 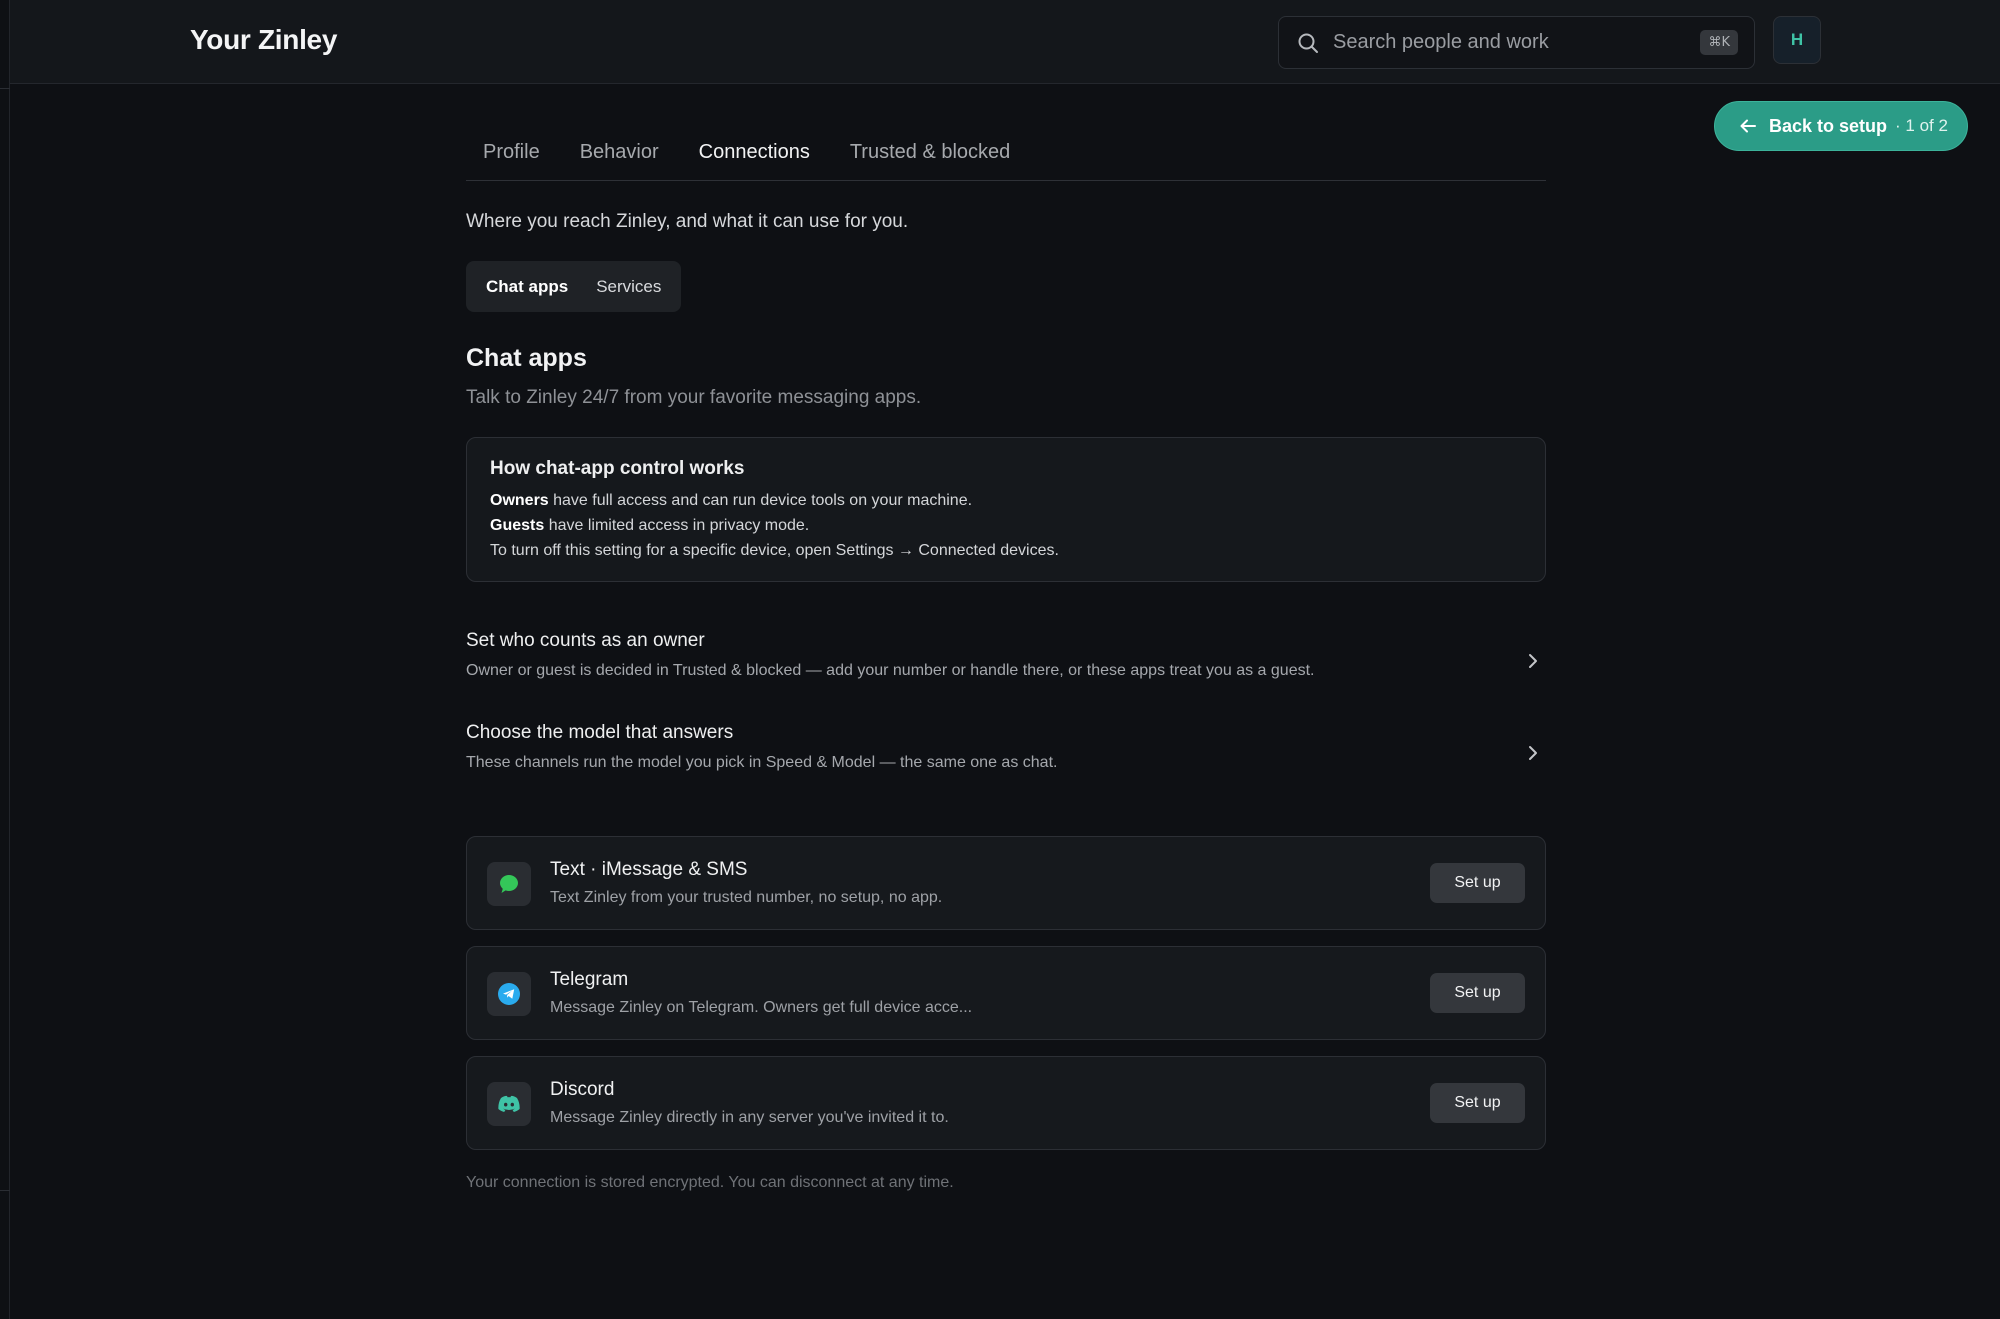 I want to click on back-to-setup-label: Back to setup, so click(x=1828, y=125).